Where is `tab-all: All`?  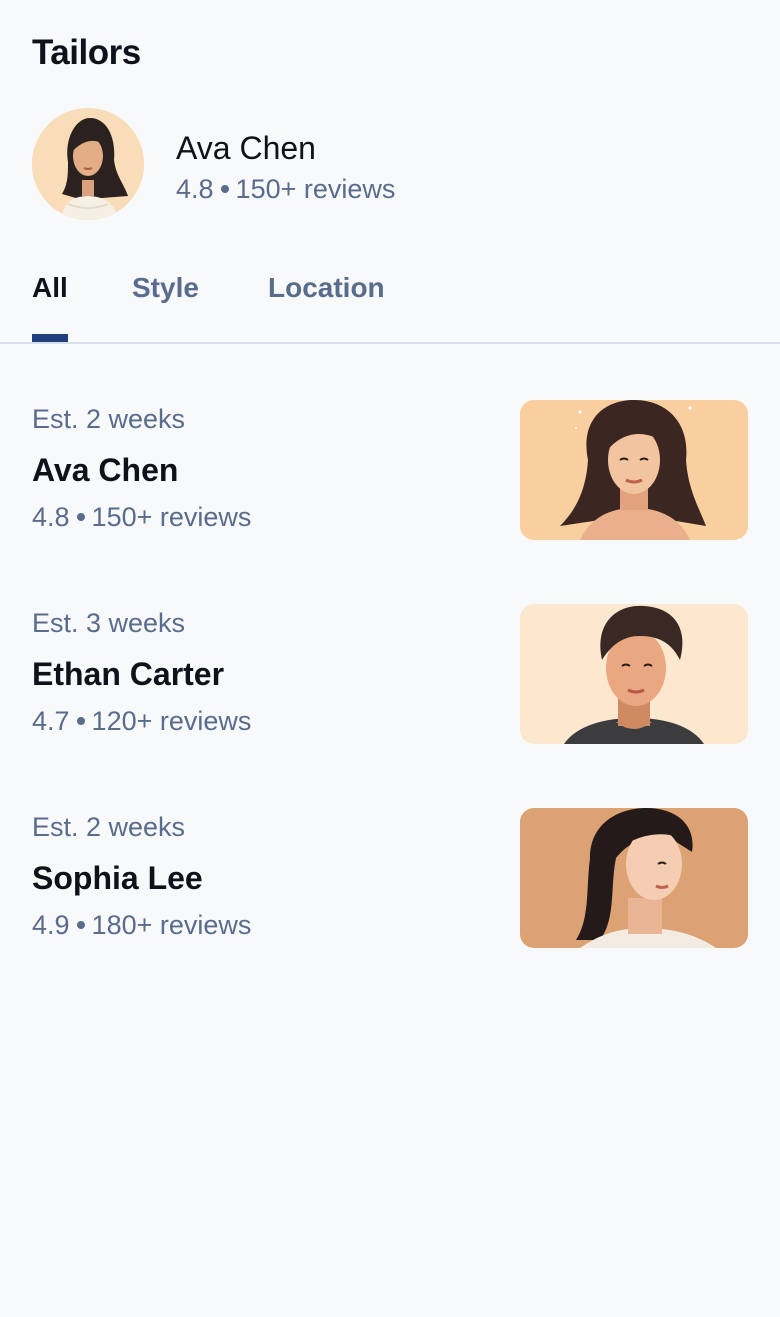
tab-all: All is located at coordinates (50, 288).